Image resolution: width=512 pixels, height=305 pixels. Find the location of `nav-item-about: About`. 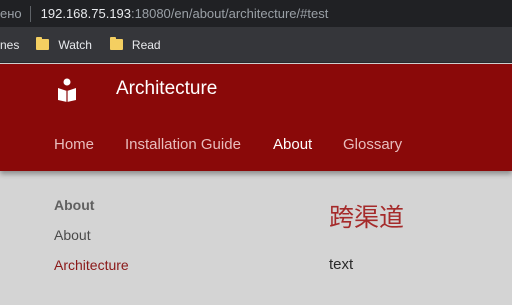

nav-item-about: About is located at coordinates (292, 144).